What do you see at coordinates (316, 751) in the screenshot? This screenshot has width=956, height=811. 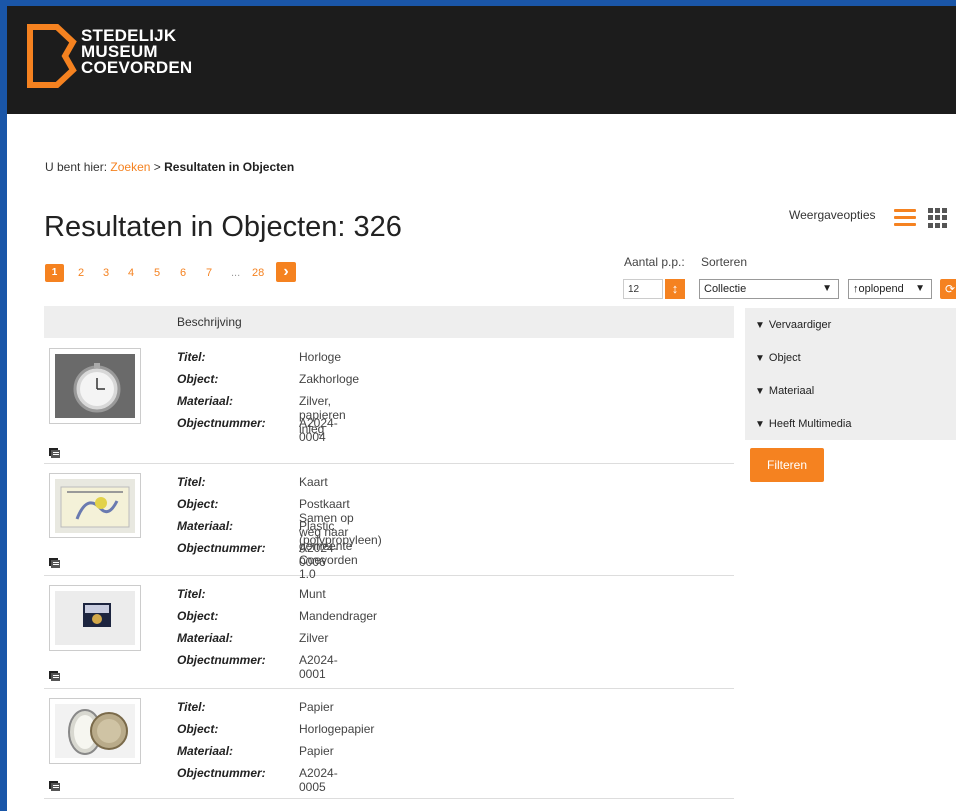 I see `field-value-materiaal: Papier` at bounding box center [316, 751].